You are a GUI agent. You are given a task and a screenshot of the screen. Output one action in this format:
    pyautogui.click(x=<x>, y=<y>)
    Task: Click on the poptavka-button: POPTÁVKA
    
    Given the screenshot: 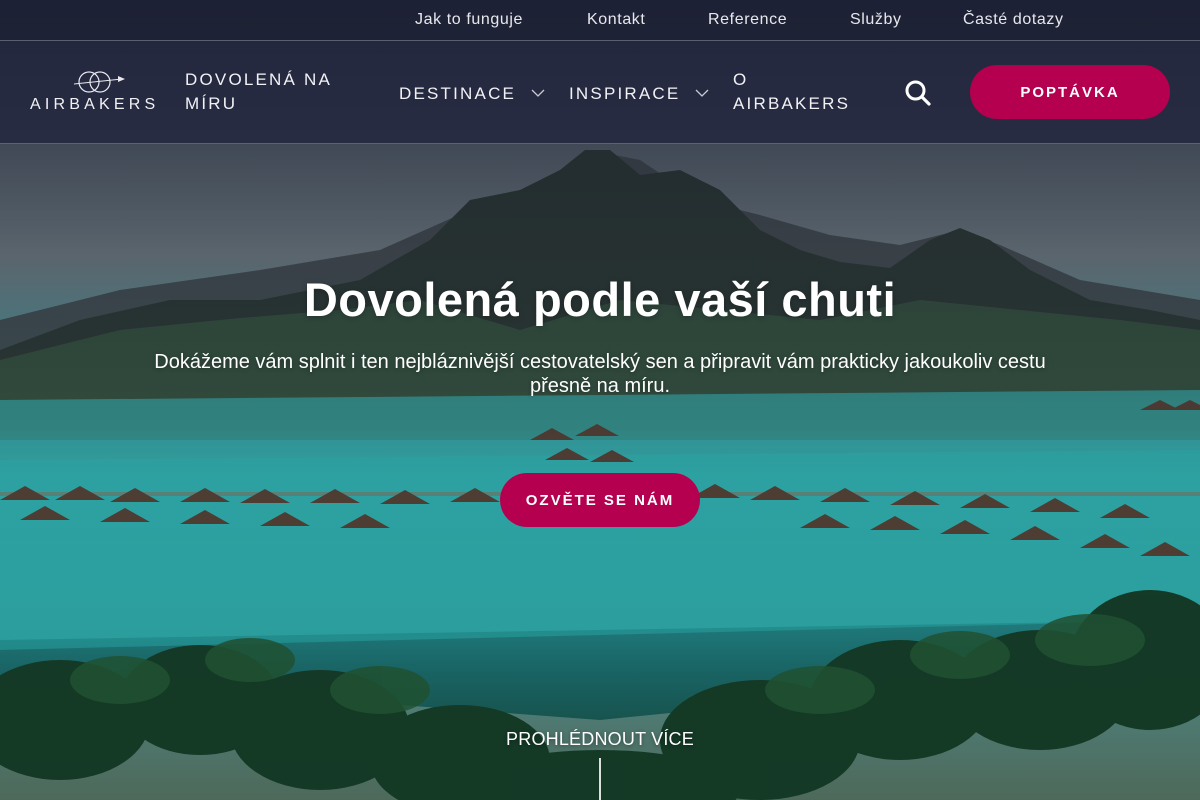 What is the action you would take?
    pyautogui.click(x=1070, y=92)
    